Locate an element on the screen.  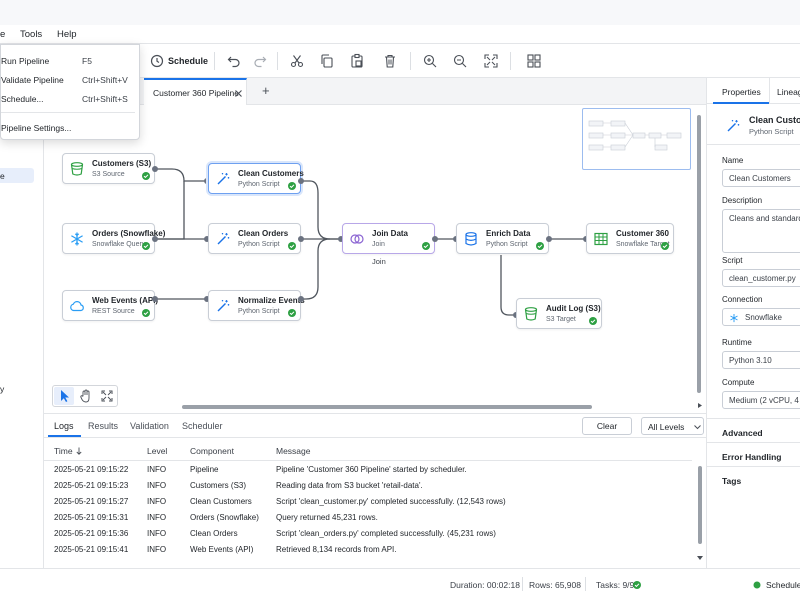
tab-lineage: Lineag is located at coordinates (788, 92).